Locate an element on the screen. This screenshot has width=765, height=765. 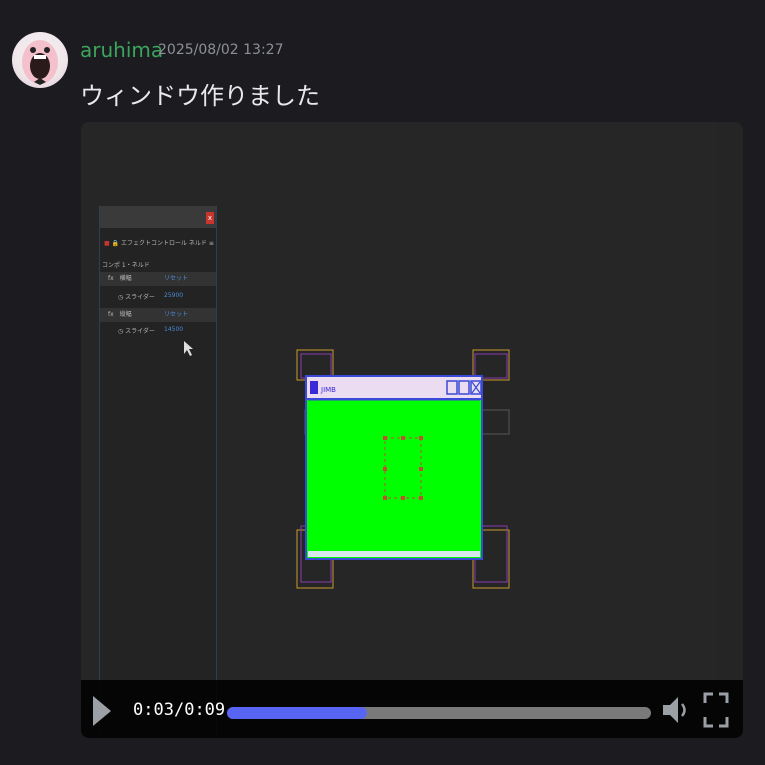
current-time: 0:03 is located at coordinates (153, 710).